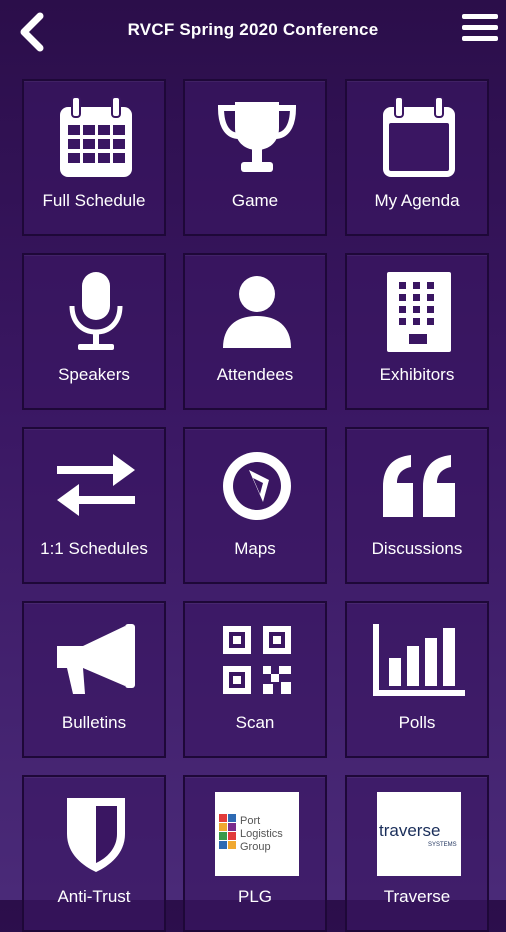 The width and height of the screenshot is (506, 932). Describe the element at coordinates (255, 896) in the screenshot. I see `tile-label: PLG` at that location.